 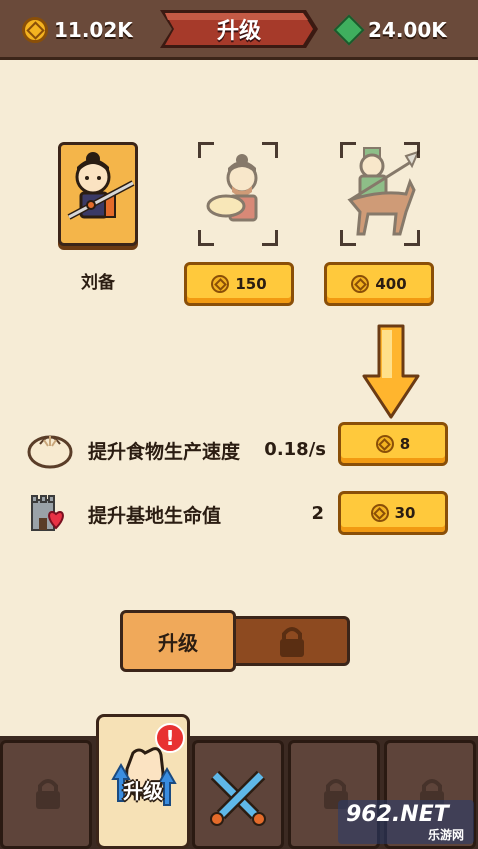 I want to click on unlock-hero-3-cost: 400, so click(x=391, y=284).